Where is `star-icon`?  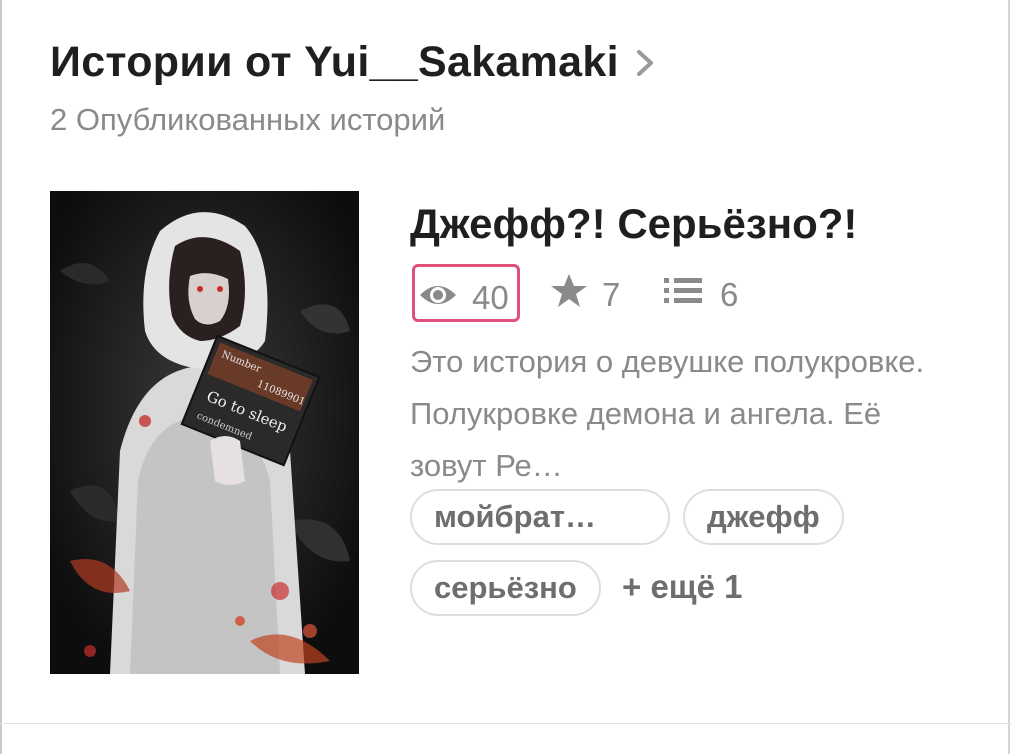 star-icon is located at coordinates (569, 295).